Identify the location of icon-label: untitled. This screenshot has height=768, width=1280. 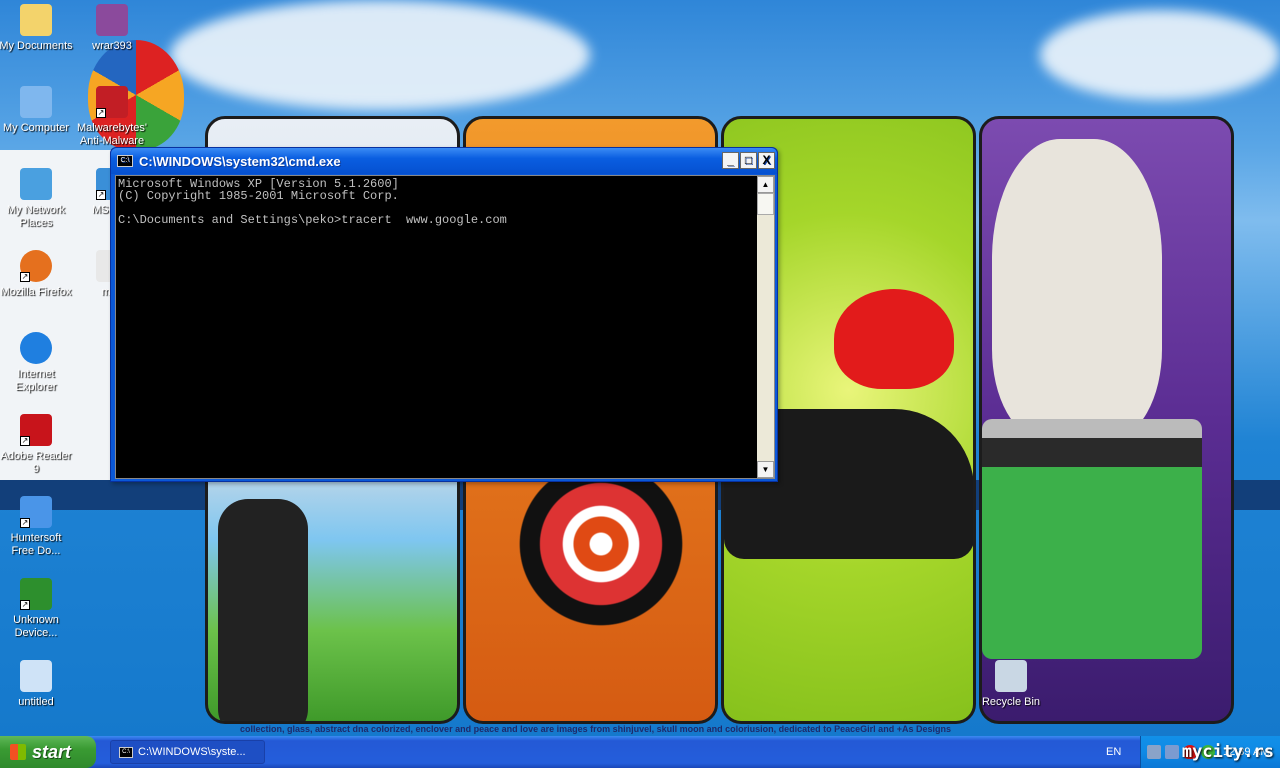
(36, 702).